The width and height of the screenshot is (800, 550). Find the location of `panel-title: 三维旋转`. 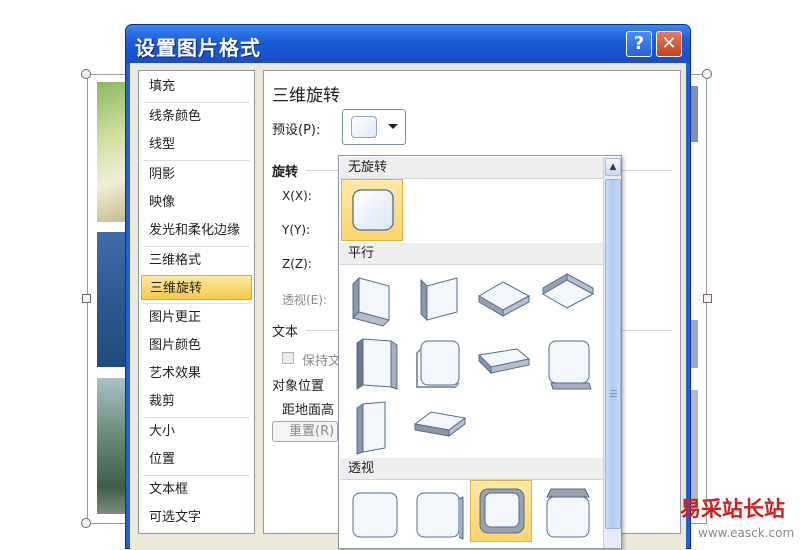

panel-title: 三维旋转 is located at coordinates (306, 96).